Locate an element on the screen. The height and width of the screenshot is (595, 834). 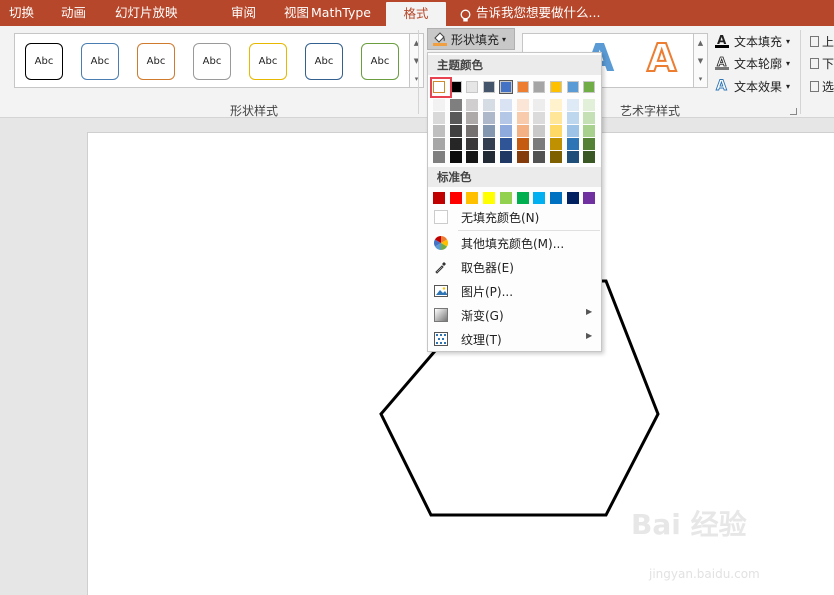
shape-style-3: Abc is located at coordinates (156, 61).